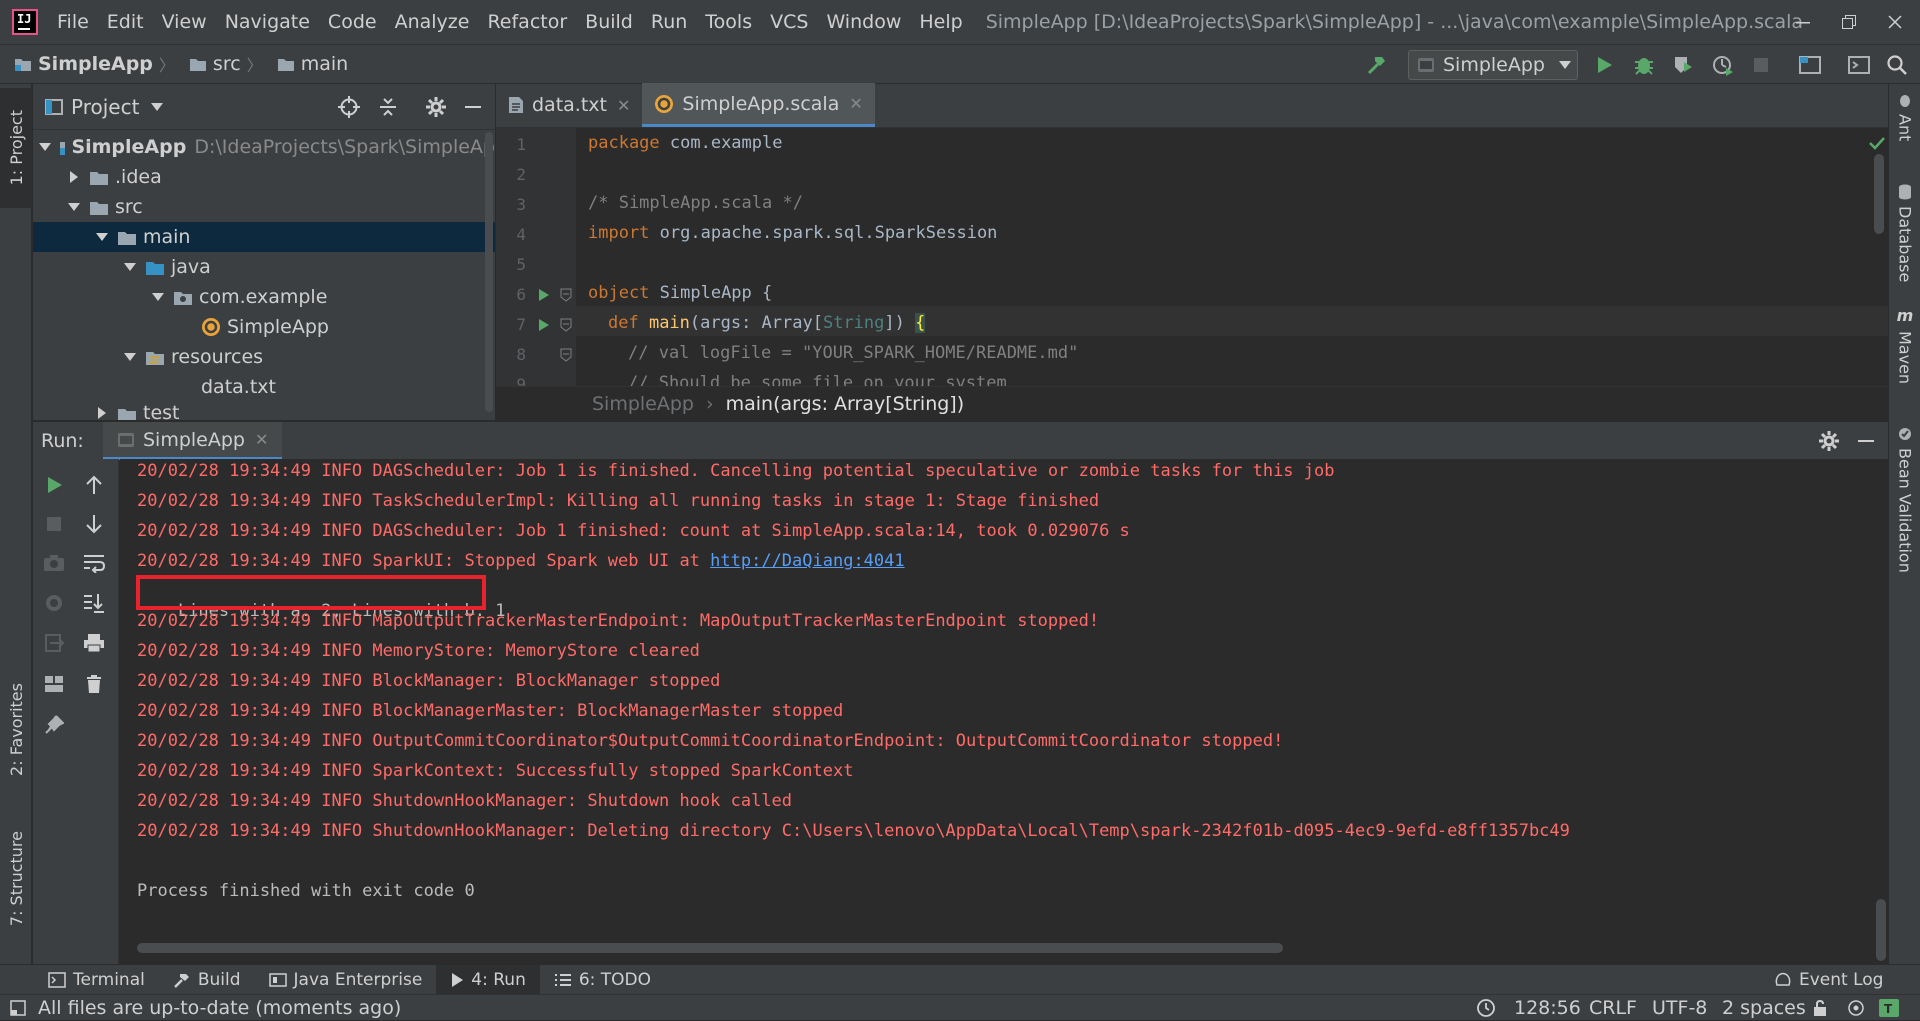 Image resolution: width=1920 pixels, height=1021 pixels. I want to click on project-structure-button, so click(1810, 65).